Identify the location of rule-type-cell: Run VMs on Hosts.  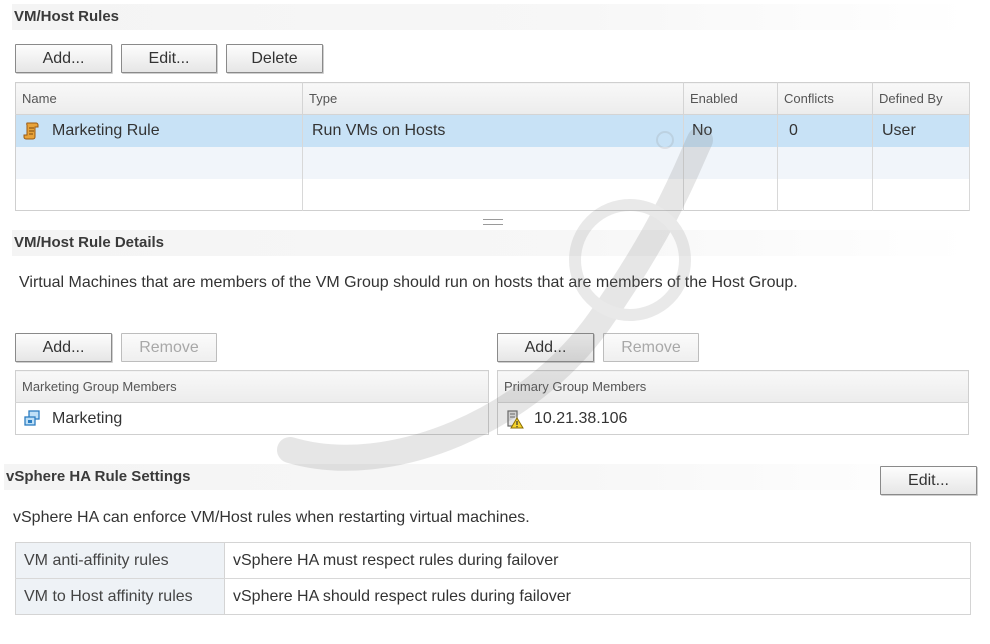
(493, 130).